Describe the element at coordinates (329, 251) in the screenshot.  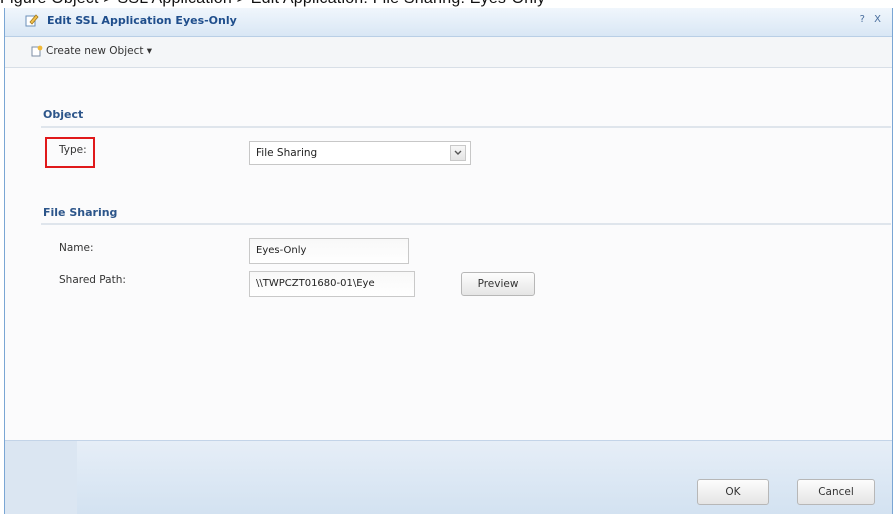
I see `name-field: Eyes-Only` at that location.